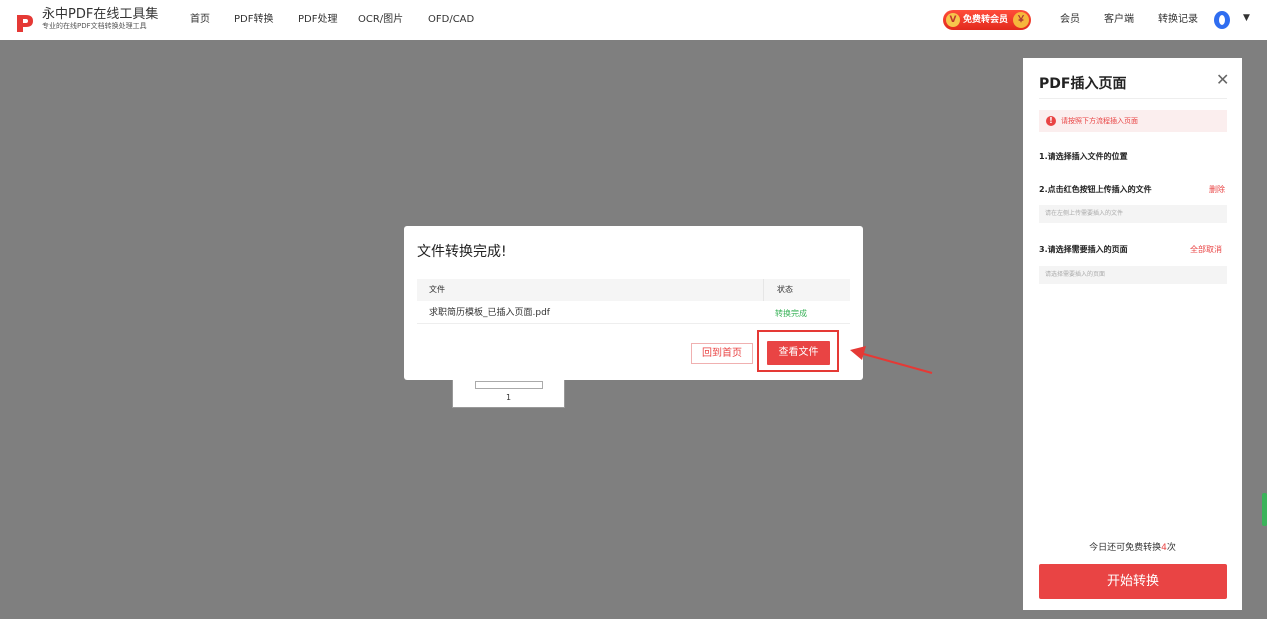 This screenshot has height=619, width=1267. Describe the element at coordinates (509, 385) in the screenshot. I see `page-thumbnail-toolbar` at that location.